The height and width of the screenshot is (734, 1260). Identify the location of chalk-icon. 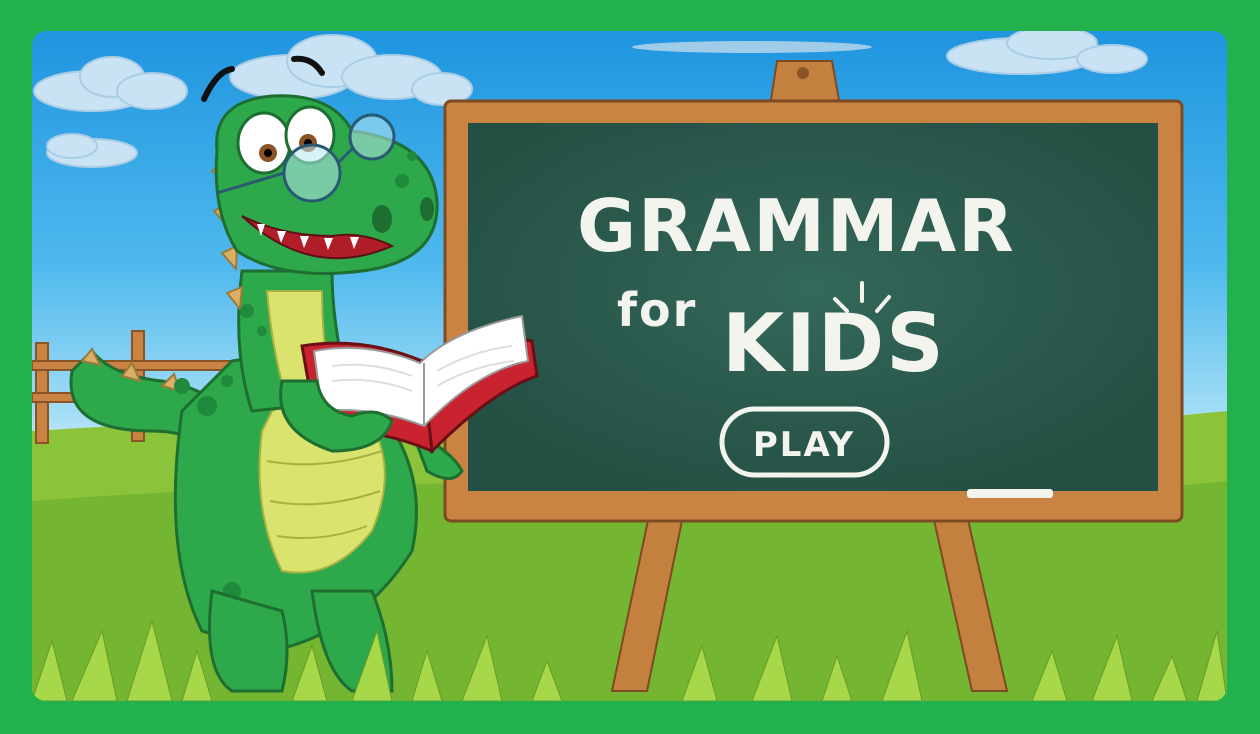
(1010, 493).